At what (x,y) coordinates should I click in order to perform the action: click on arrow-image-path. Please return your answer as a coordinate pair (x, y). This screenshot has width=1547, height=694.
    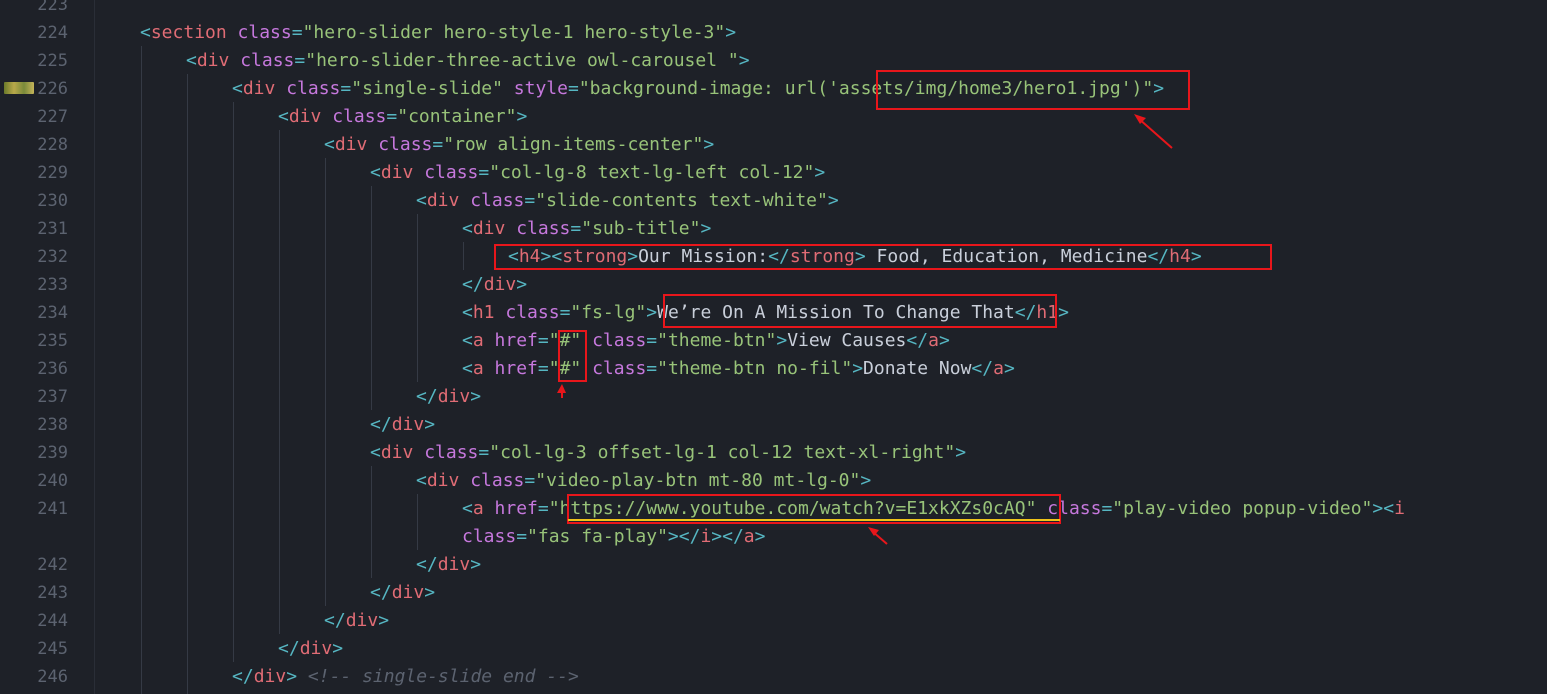
    Looking at the image, I should click on (1155, 133).